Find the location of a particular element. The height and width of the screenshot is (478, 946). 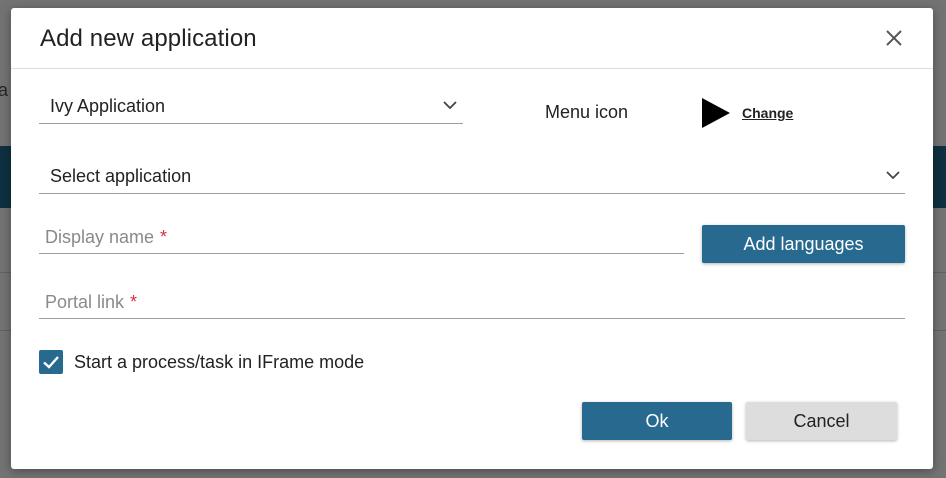

cancel-button: Cancel is located at coordinates (821, 421).